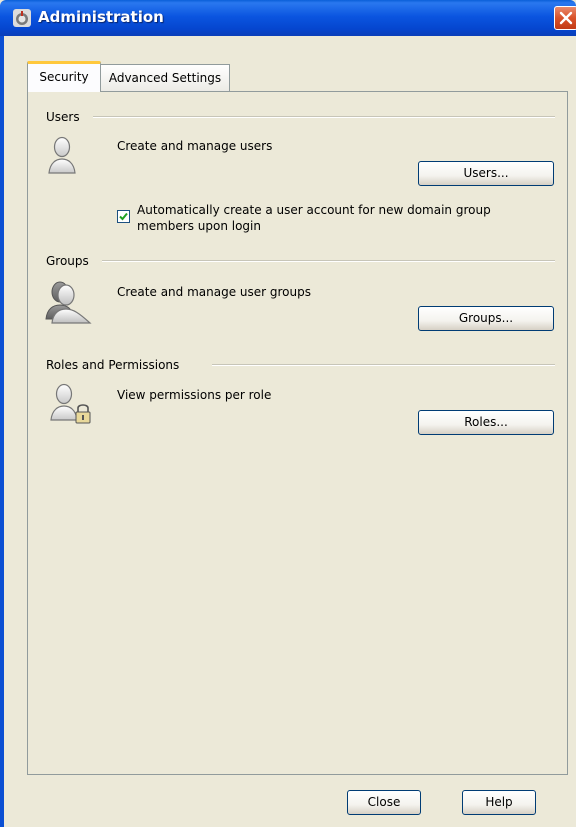  Describe the element at coordinates (328, 261) in the screenshot. I see `groups-divider` at that location.